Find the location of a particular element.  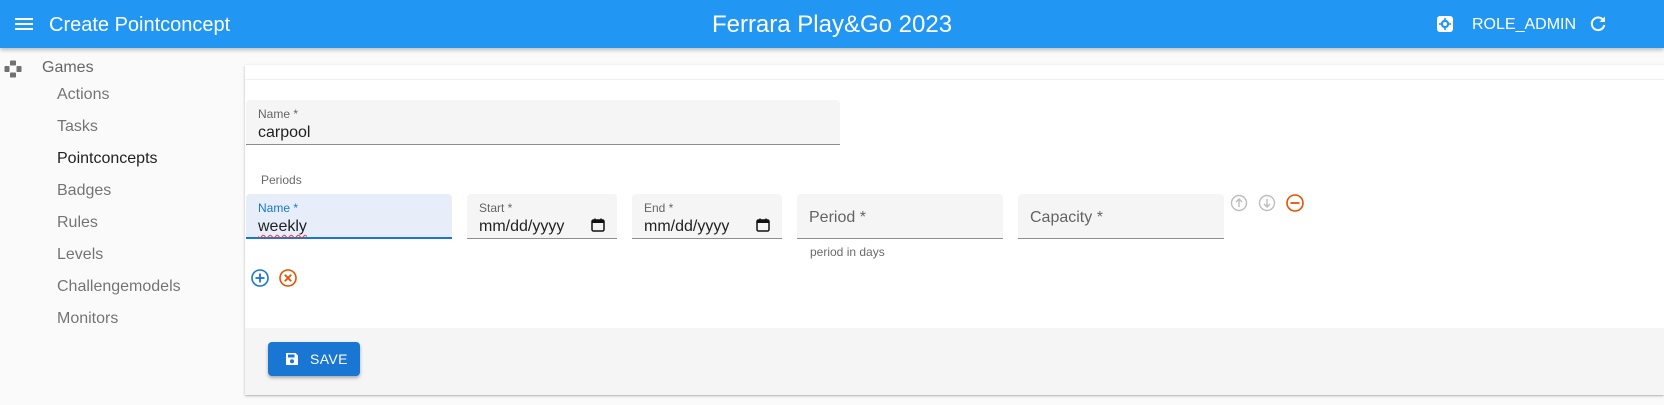

games-icon is located at coordinates (13, 69).